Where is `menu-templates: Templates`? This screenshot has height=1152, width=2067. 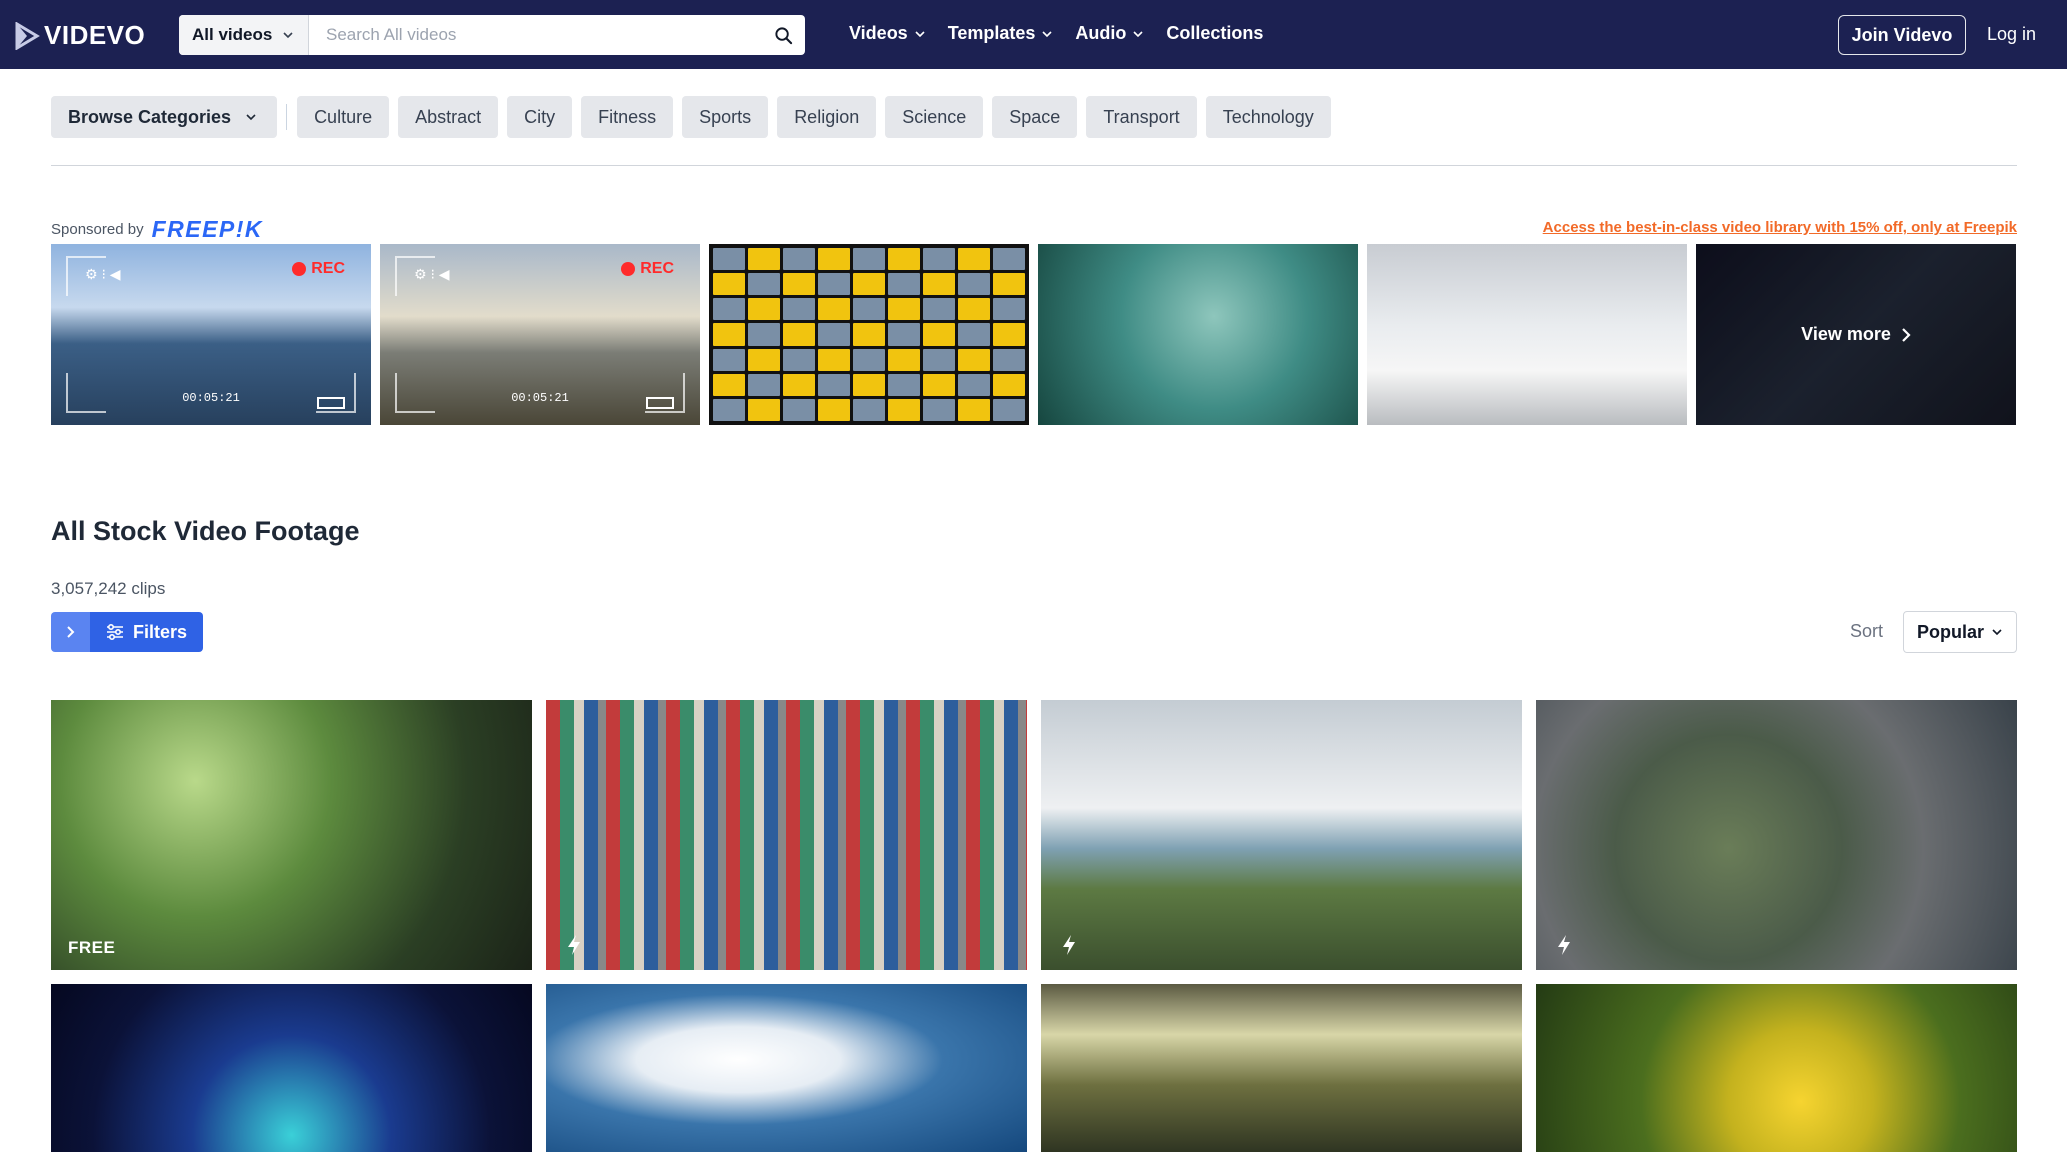 menu-templates: Templates is located at coordinates (1001, 33).